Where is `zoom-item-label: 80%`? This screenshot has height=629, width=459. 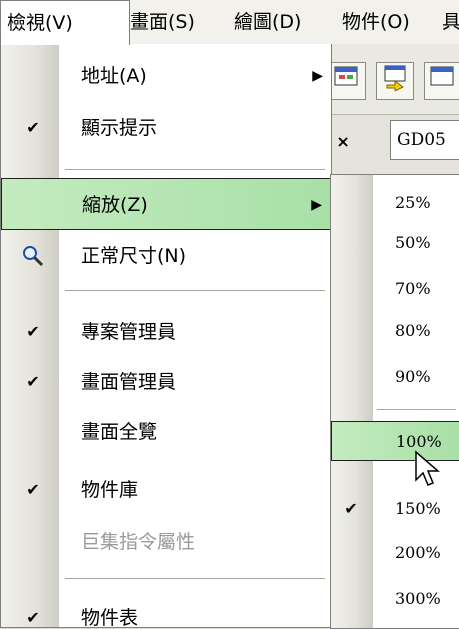
zoom-item-label: 80% is located at coordinates (413, 330).